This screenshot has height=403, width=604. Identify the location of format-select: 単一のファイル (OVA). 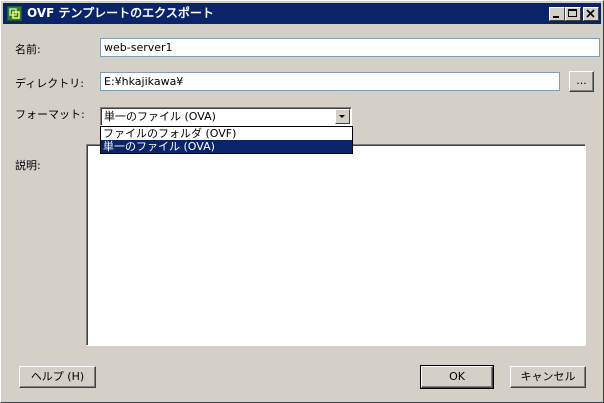
(226, 116).